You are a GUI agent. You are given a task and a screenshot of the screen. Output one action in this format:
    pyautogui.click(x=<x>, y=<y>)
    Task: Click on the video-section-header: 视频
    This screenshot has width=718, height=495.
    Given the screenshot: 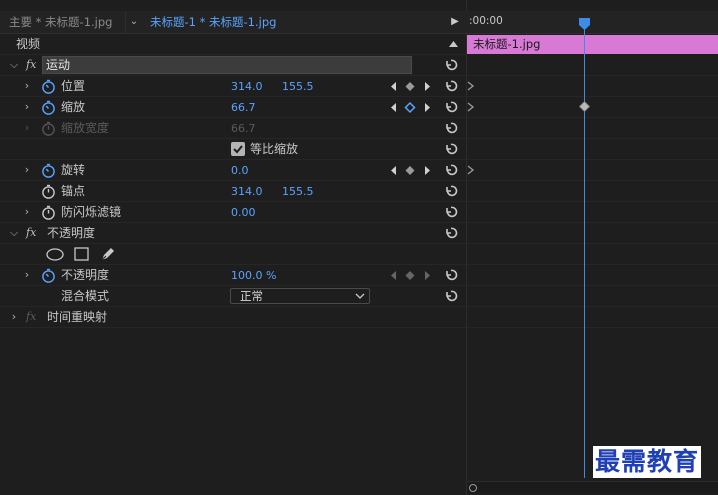 What is the action you would take?
    pyautogui.click(x=233, y=44)
    